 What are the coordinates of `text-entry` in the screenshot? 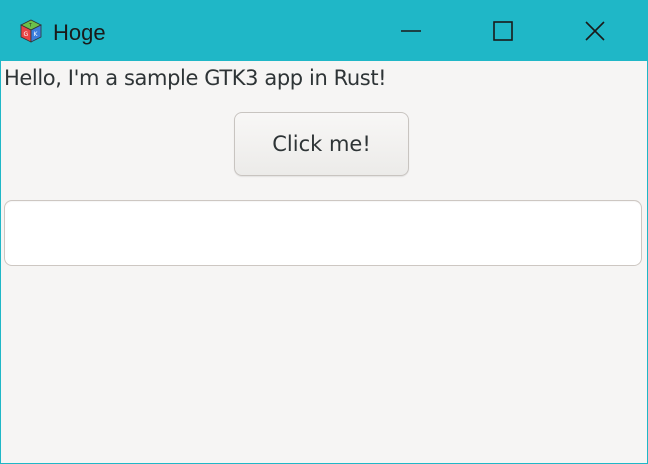 It's located at (323, 233).